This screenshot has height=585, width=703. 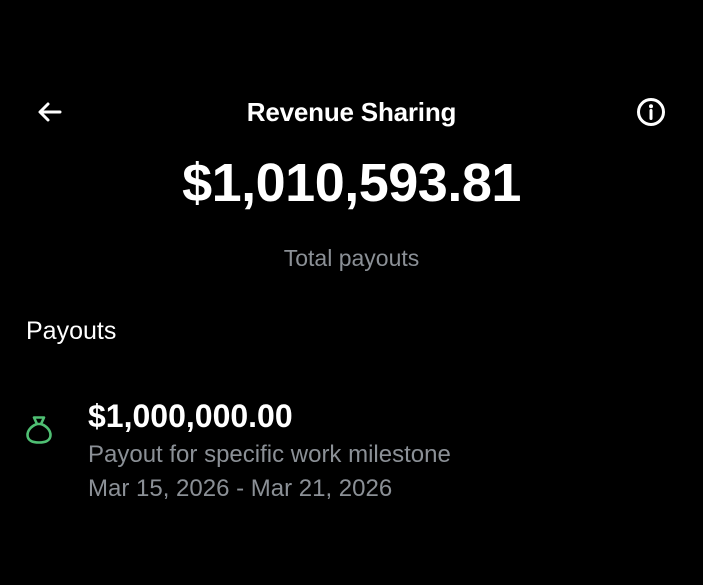 I want to click on info-circle-icon, so click(x=651, y=112).